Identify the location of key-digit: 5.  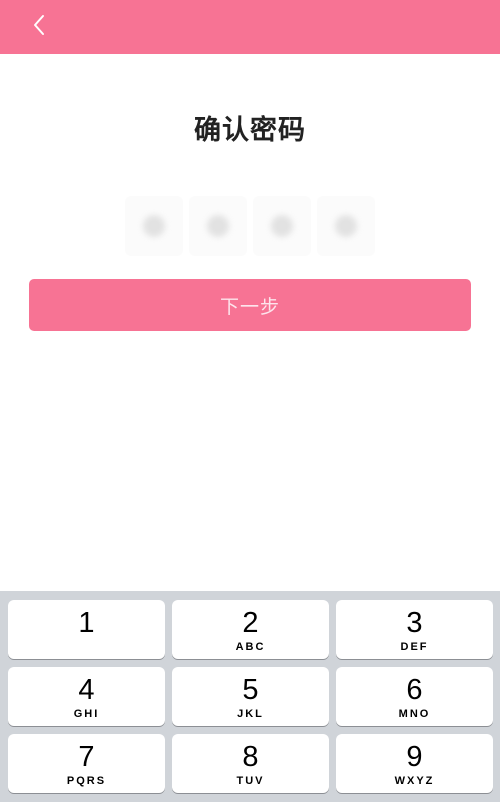
(250, 690).